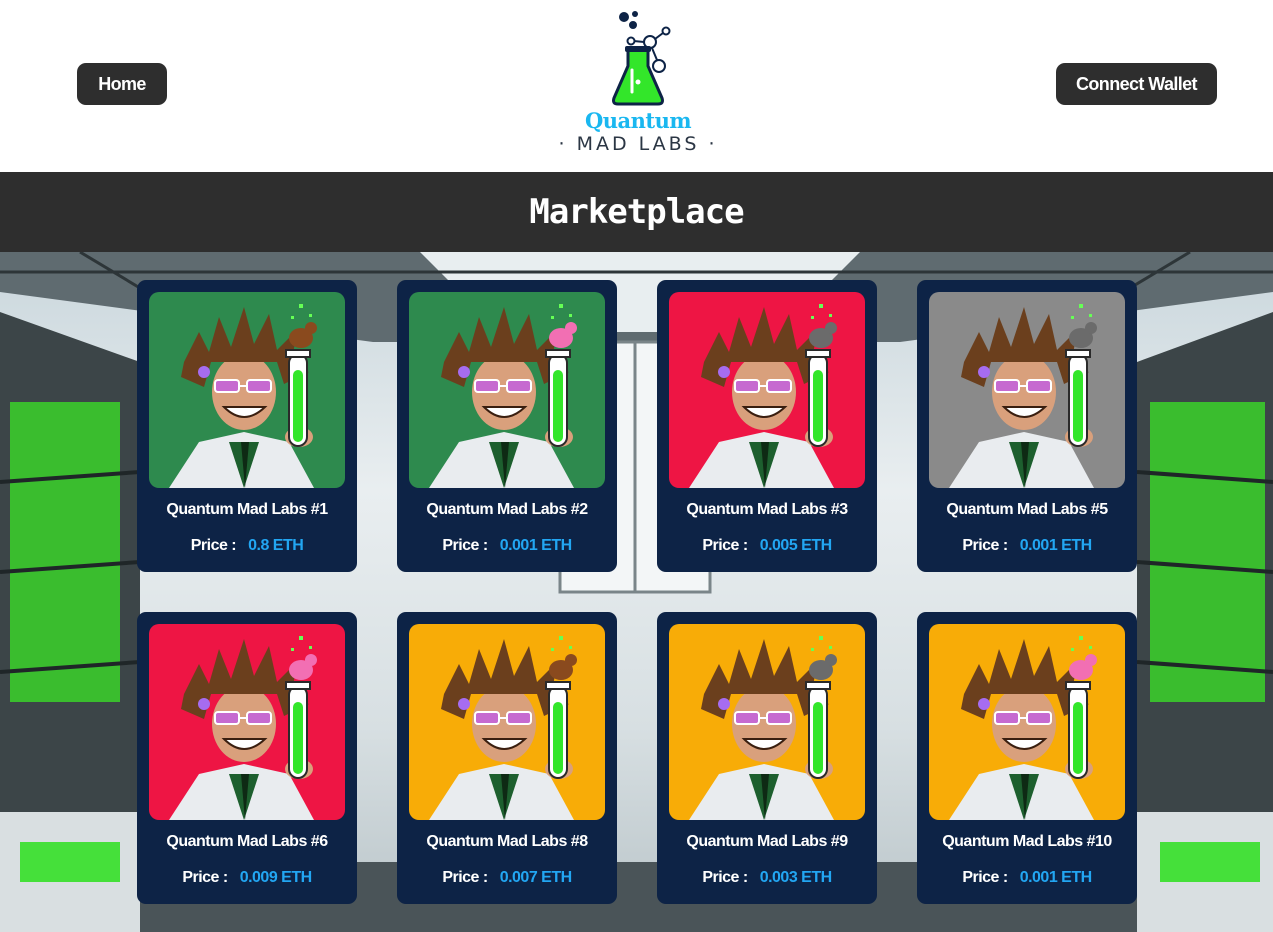  I want to click on nft-card: Quantum Mad Labs #2 Price : 0.001 ETH, so click(507, 426).